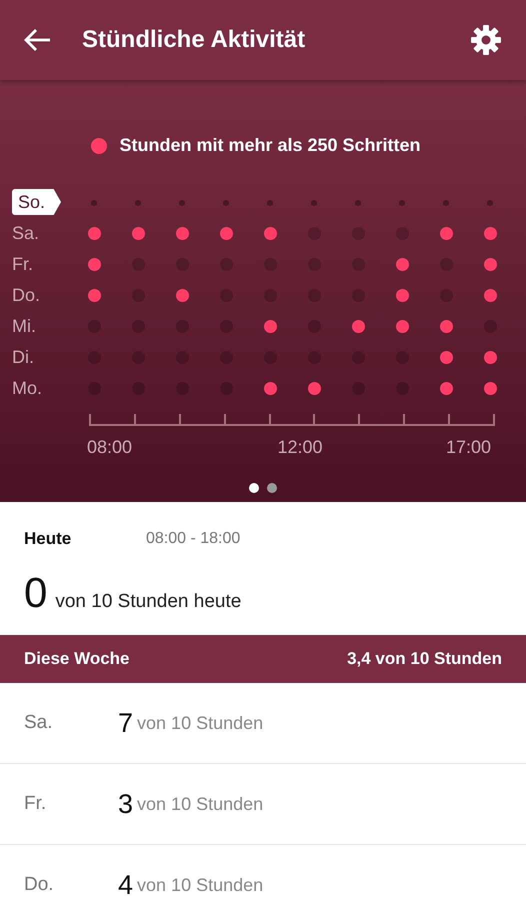  I want to click on time-range: 08:00 - 18:00, so click(193, 538).